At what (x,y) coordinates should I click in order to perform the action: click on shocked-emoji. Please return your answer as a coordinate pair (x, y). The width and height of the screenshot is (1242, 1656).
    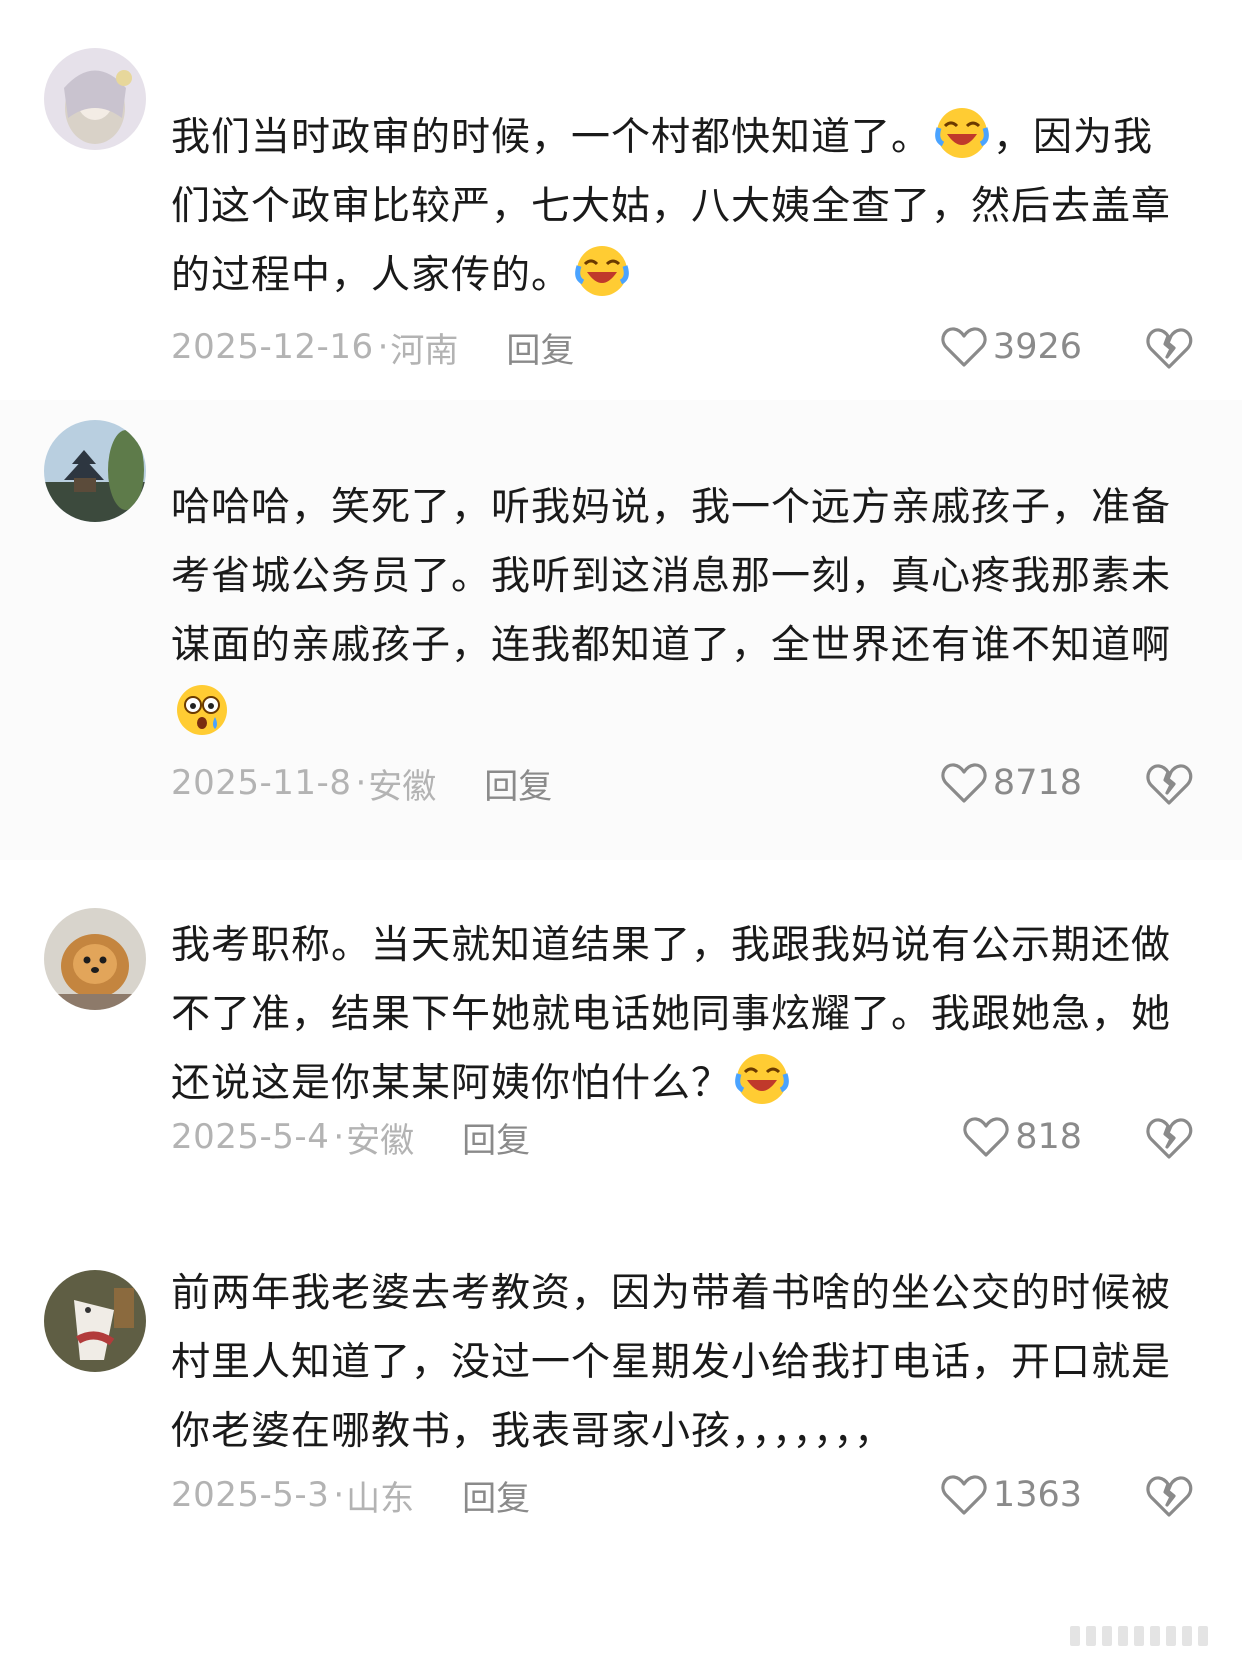
    Looking at the image, I should click on (202, 710).